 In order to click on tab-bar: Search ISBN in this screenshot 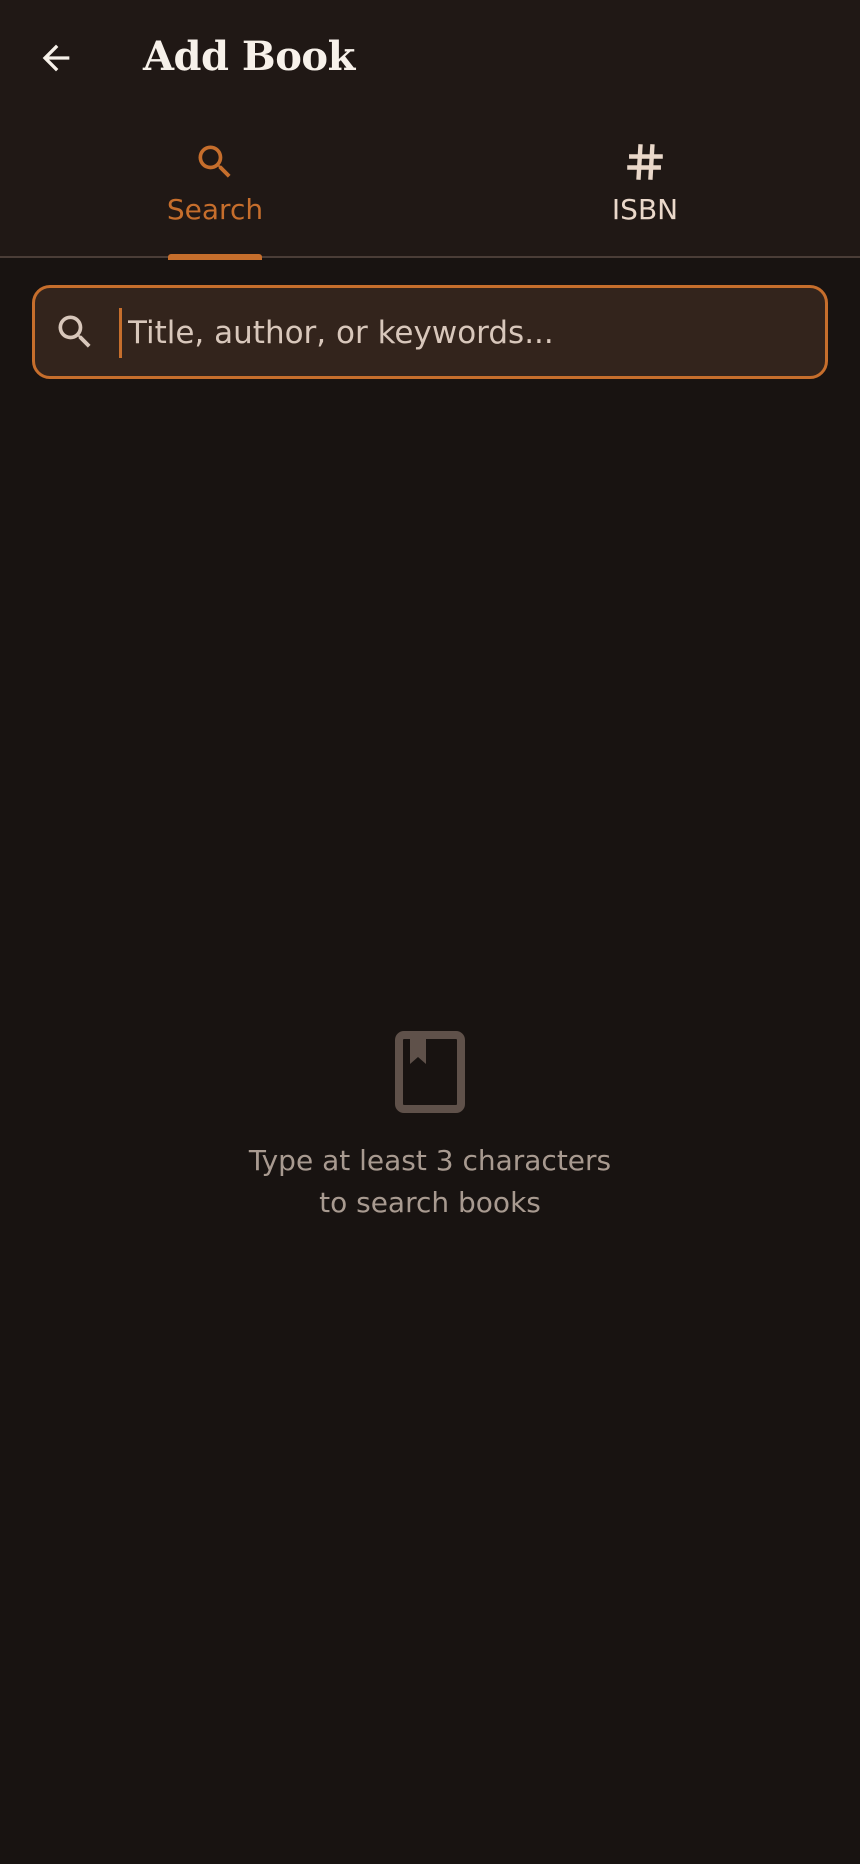, I will do `click(430, 187)`.